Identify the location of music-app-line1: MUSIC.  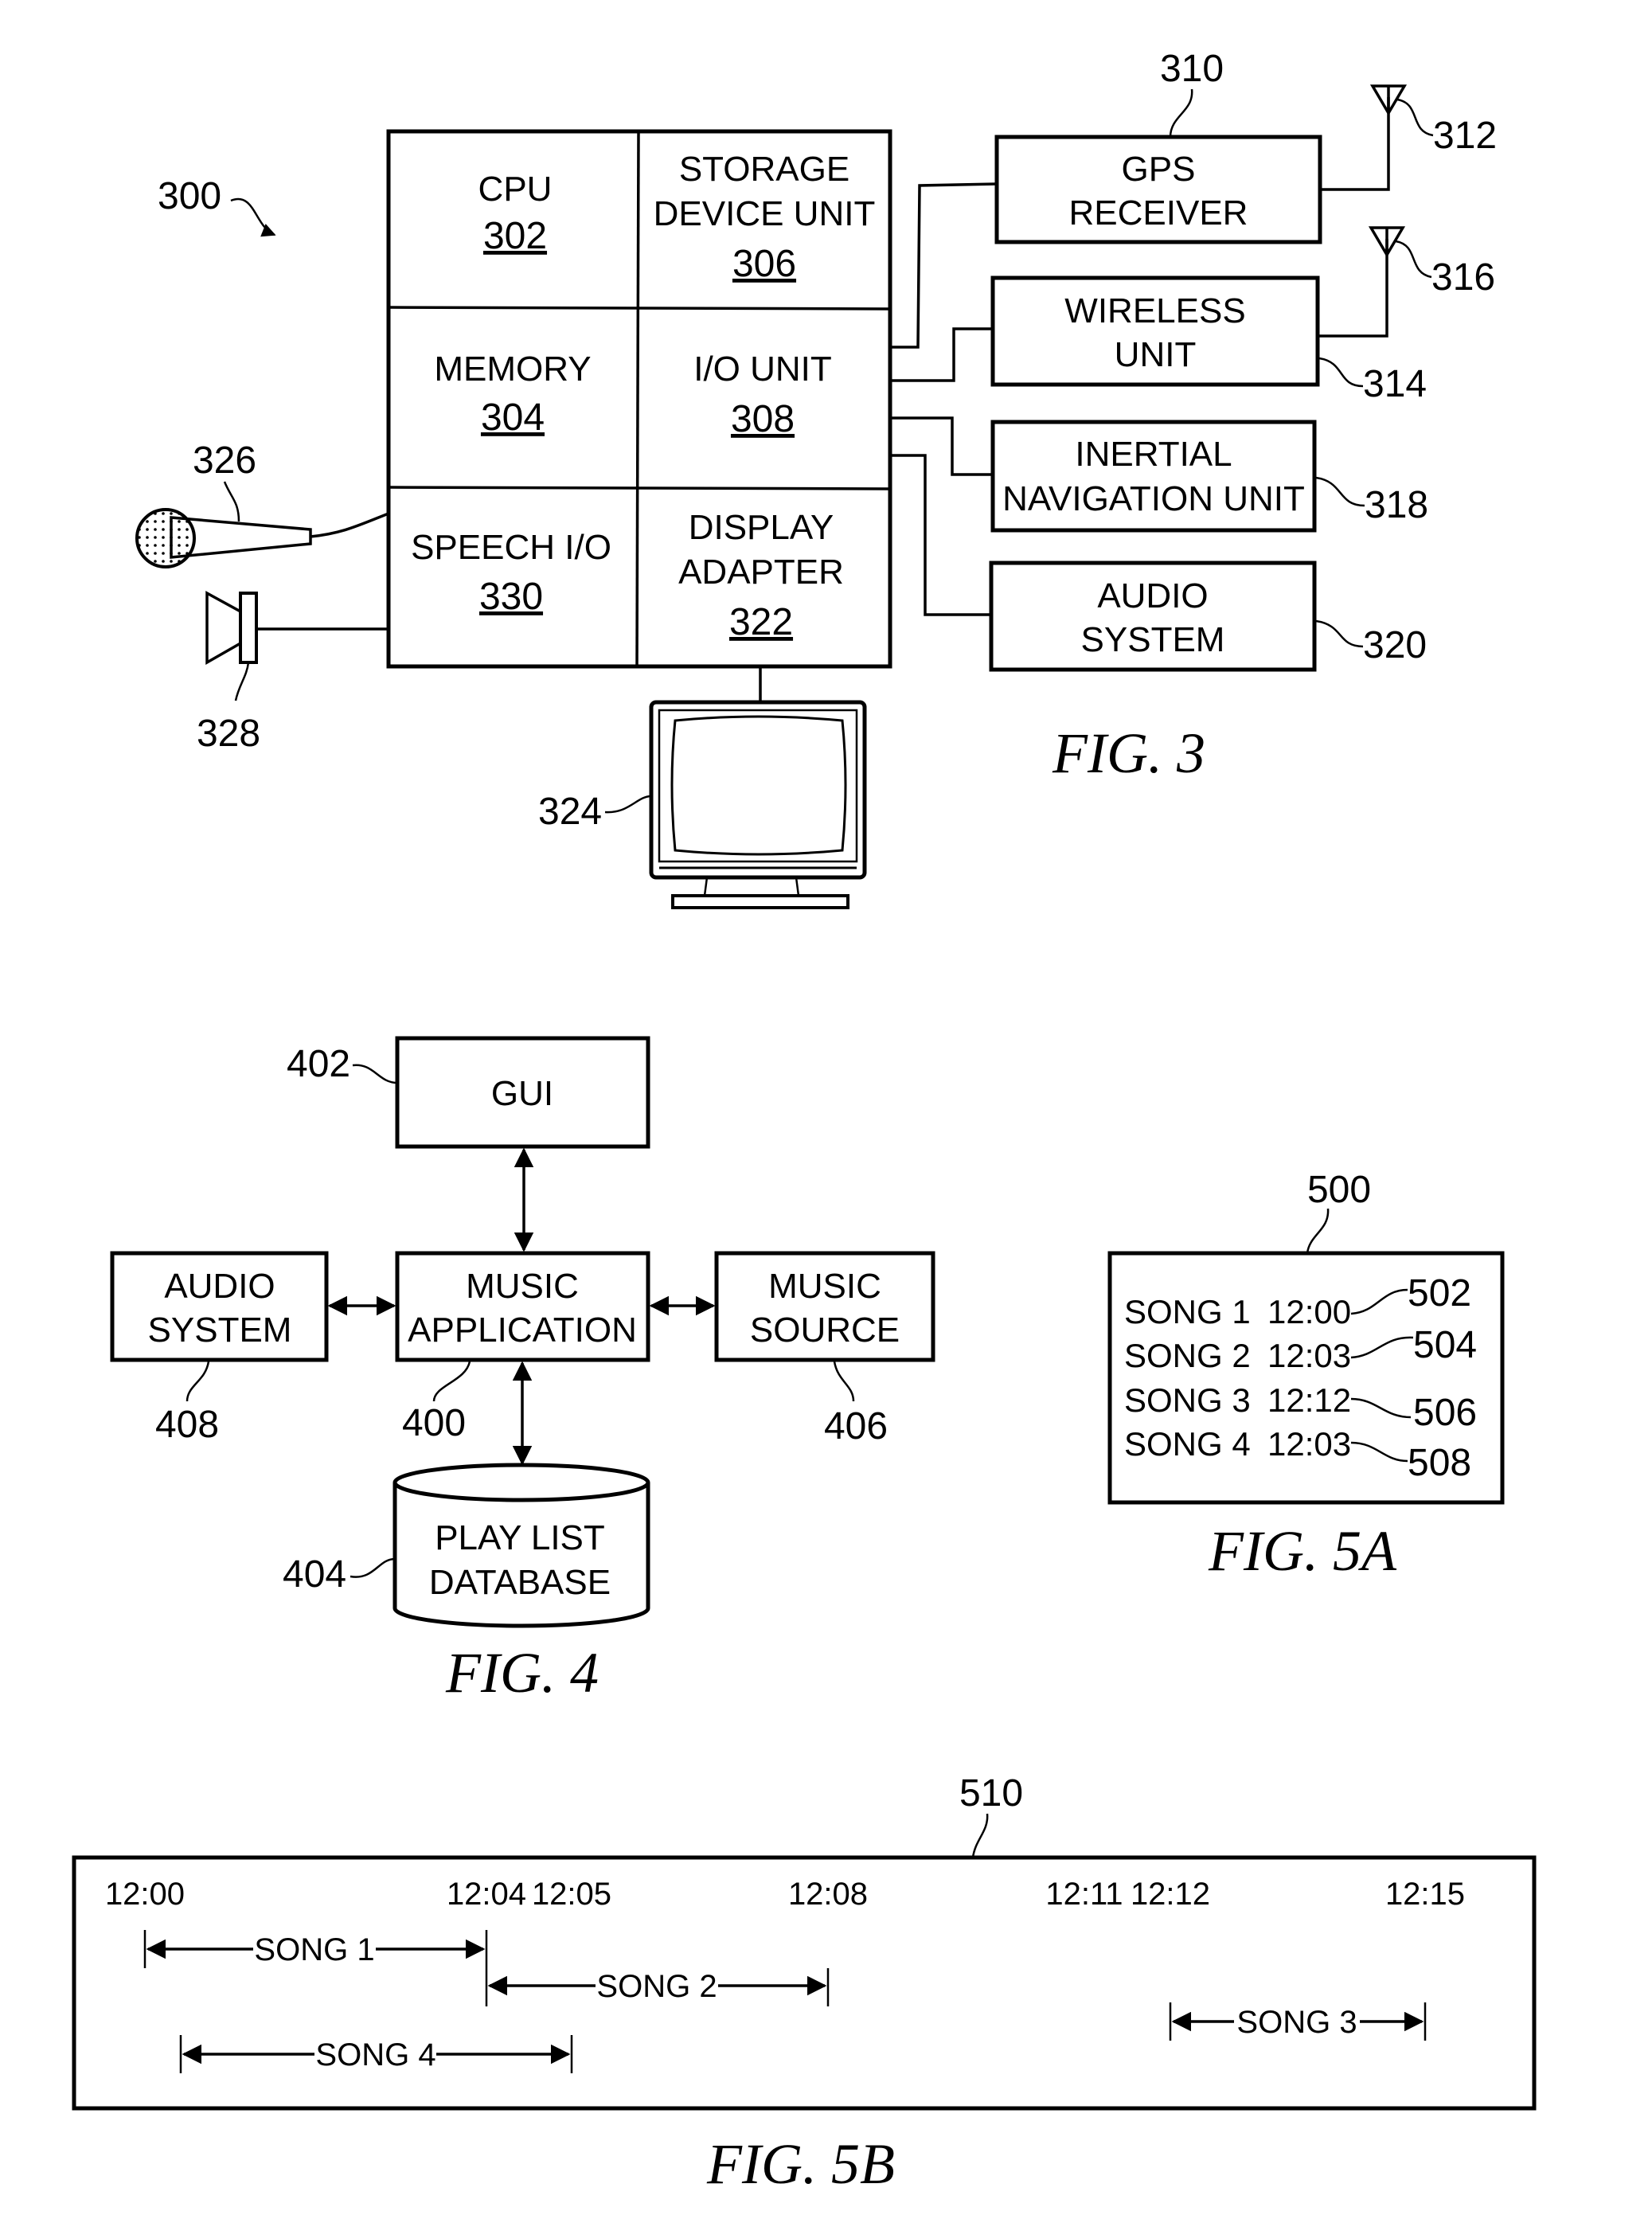
(522, 1286).